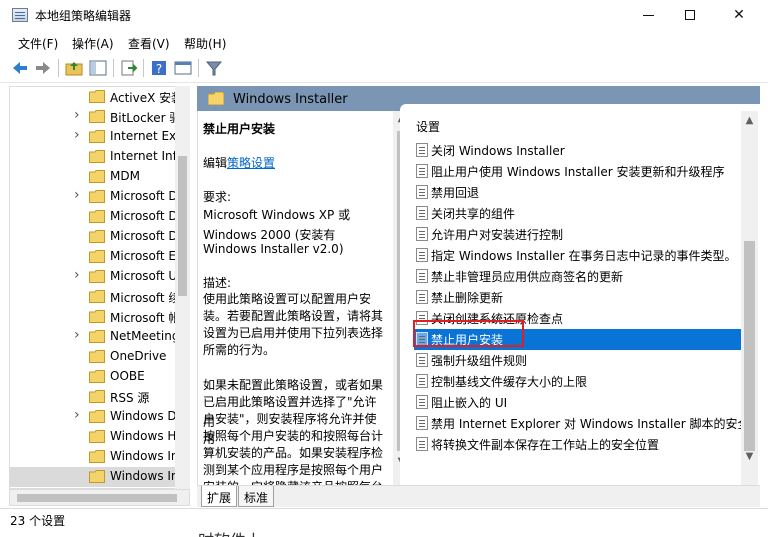 This screenshot has width=768, height=537. I want to click on close-button: ✕, so click(739, 15).